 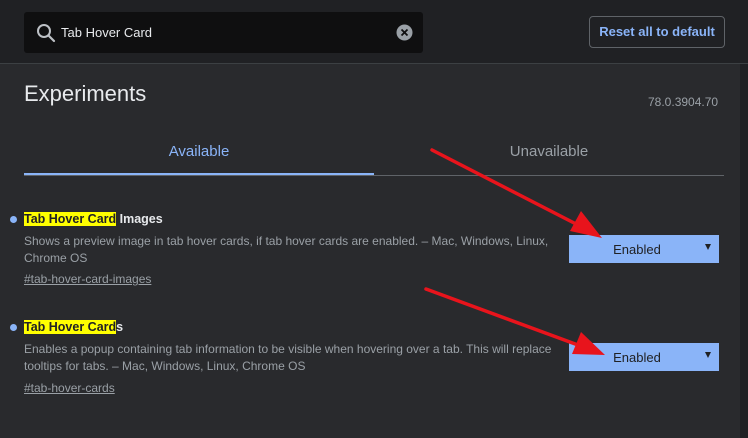 I want to click on page-header: Tab Hover Card Reset all to default, so click(x=374, y=32).